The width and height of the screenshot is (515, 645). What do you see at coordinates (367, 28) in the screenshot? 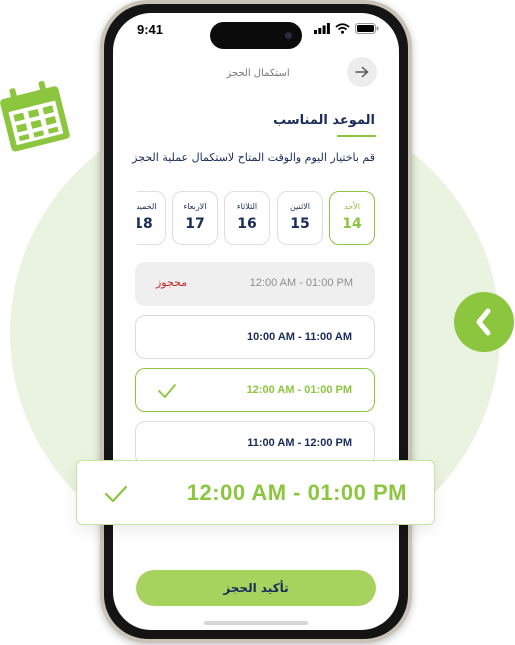
I see `battery-icon` at bounding box center [367, 28].